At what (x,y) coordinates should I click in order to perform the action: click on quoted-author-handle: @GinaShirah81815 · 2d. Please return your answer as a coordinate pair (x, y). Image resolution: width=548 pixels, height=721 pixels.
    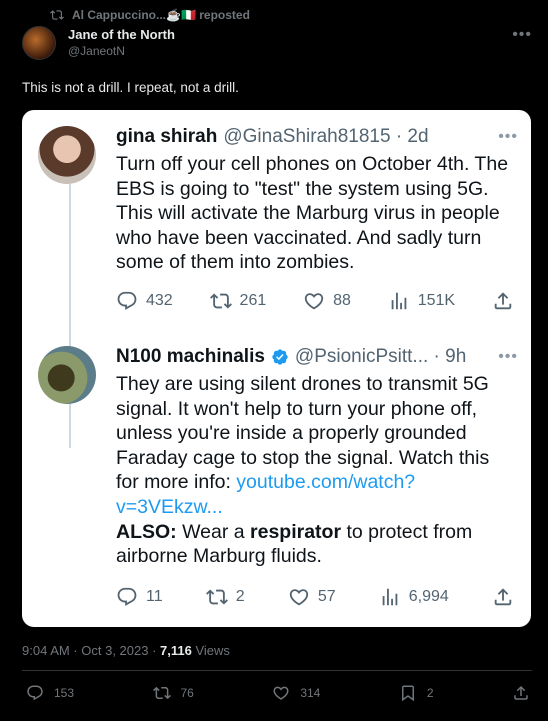
    Looking at the image, I should click on (326, 136).